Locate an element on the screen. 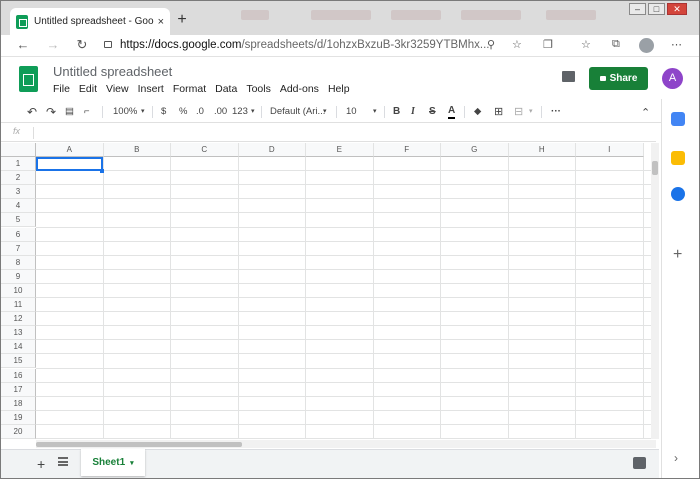 The width and height of the screenshot is (700, 479). percent-button: % is located at coordinates (183, 112).